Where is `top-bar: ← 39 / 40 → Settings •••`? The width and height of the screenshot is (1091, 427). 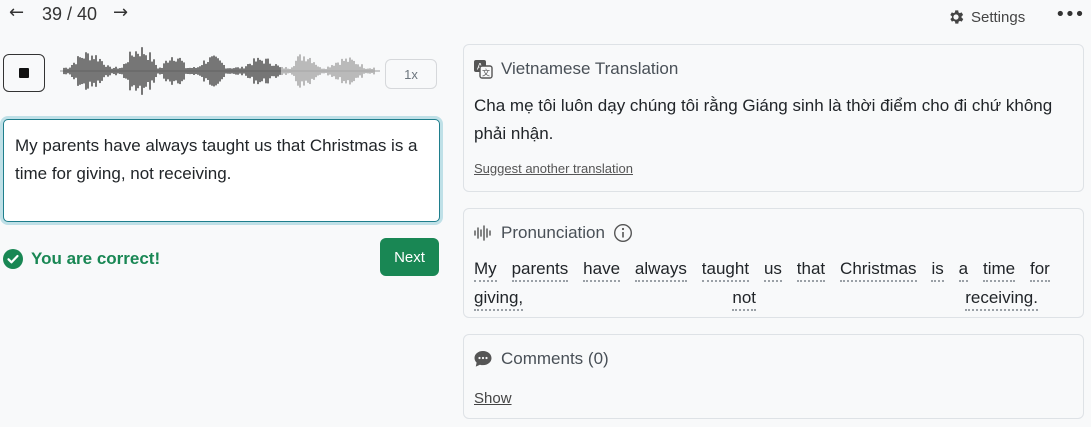 top-bar: ← 39 / 40 → Settings ••• is located at coordinates (545, 15).